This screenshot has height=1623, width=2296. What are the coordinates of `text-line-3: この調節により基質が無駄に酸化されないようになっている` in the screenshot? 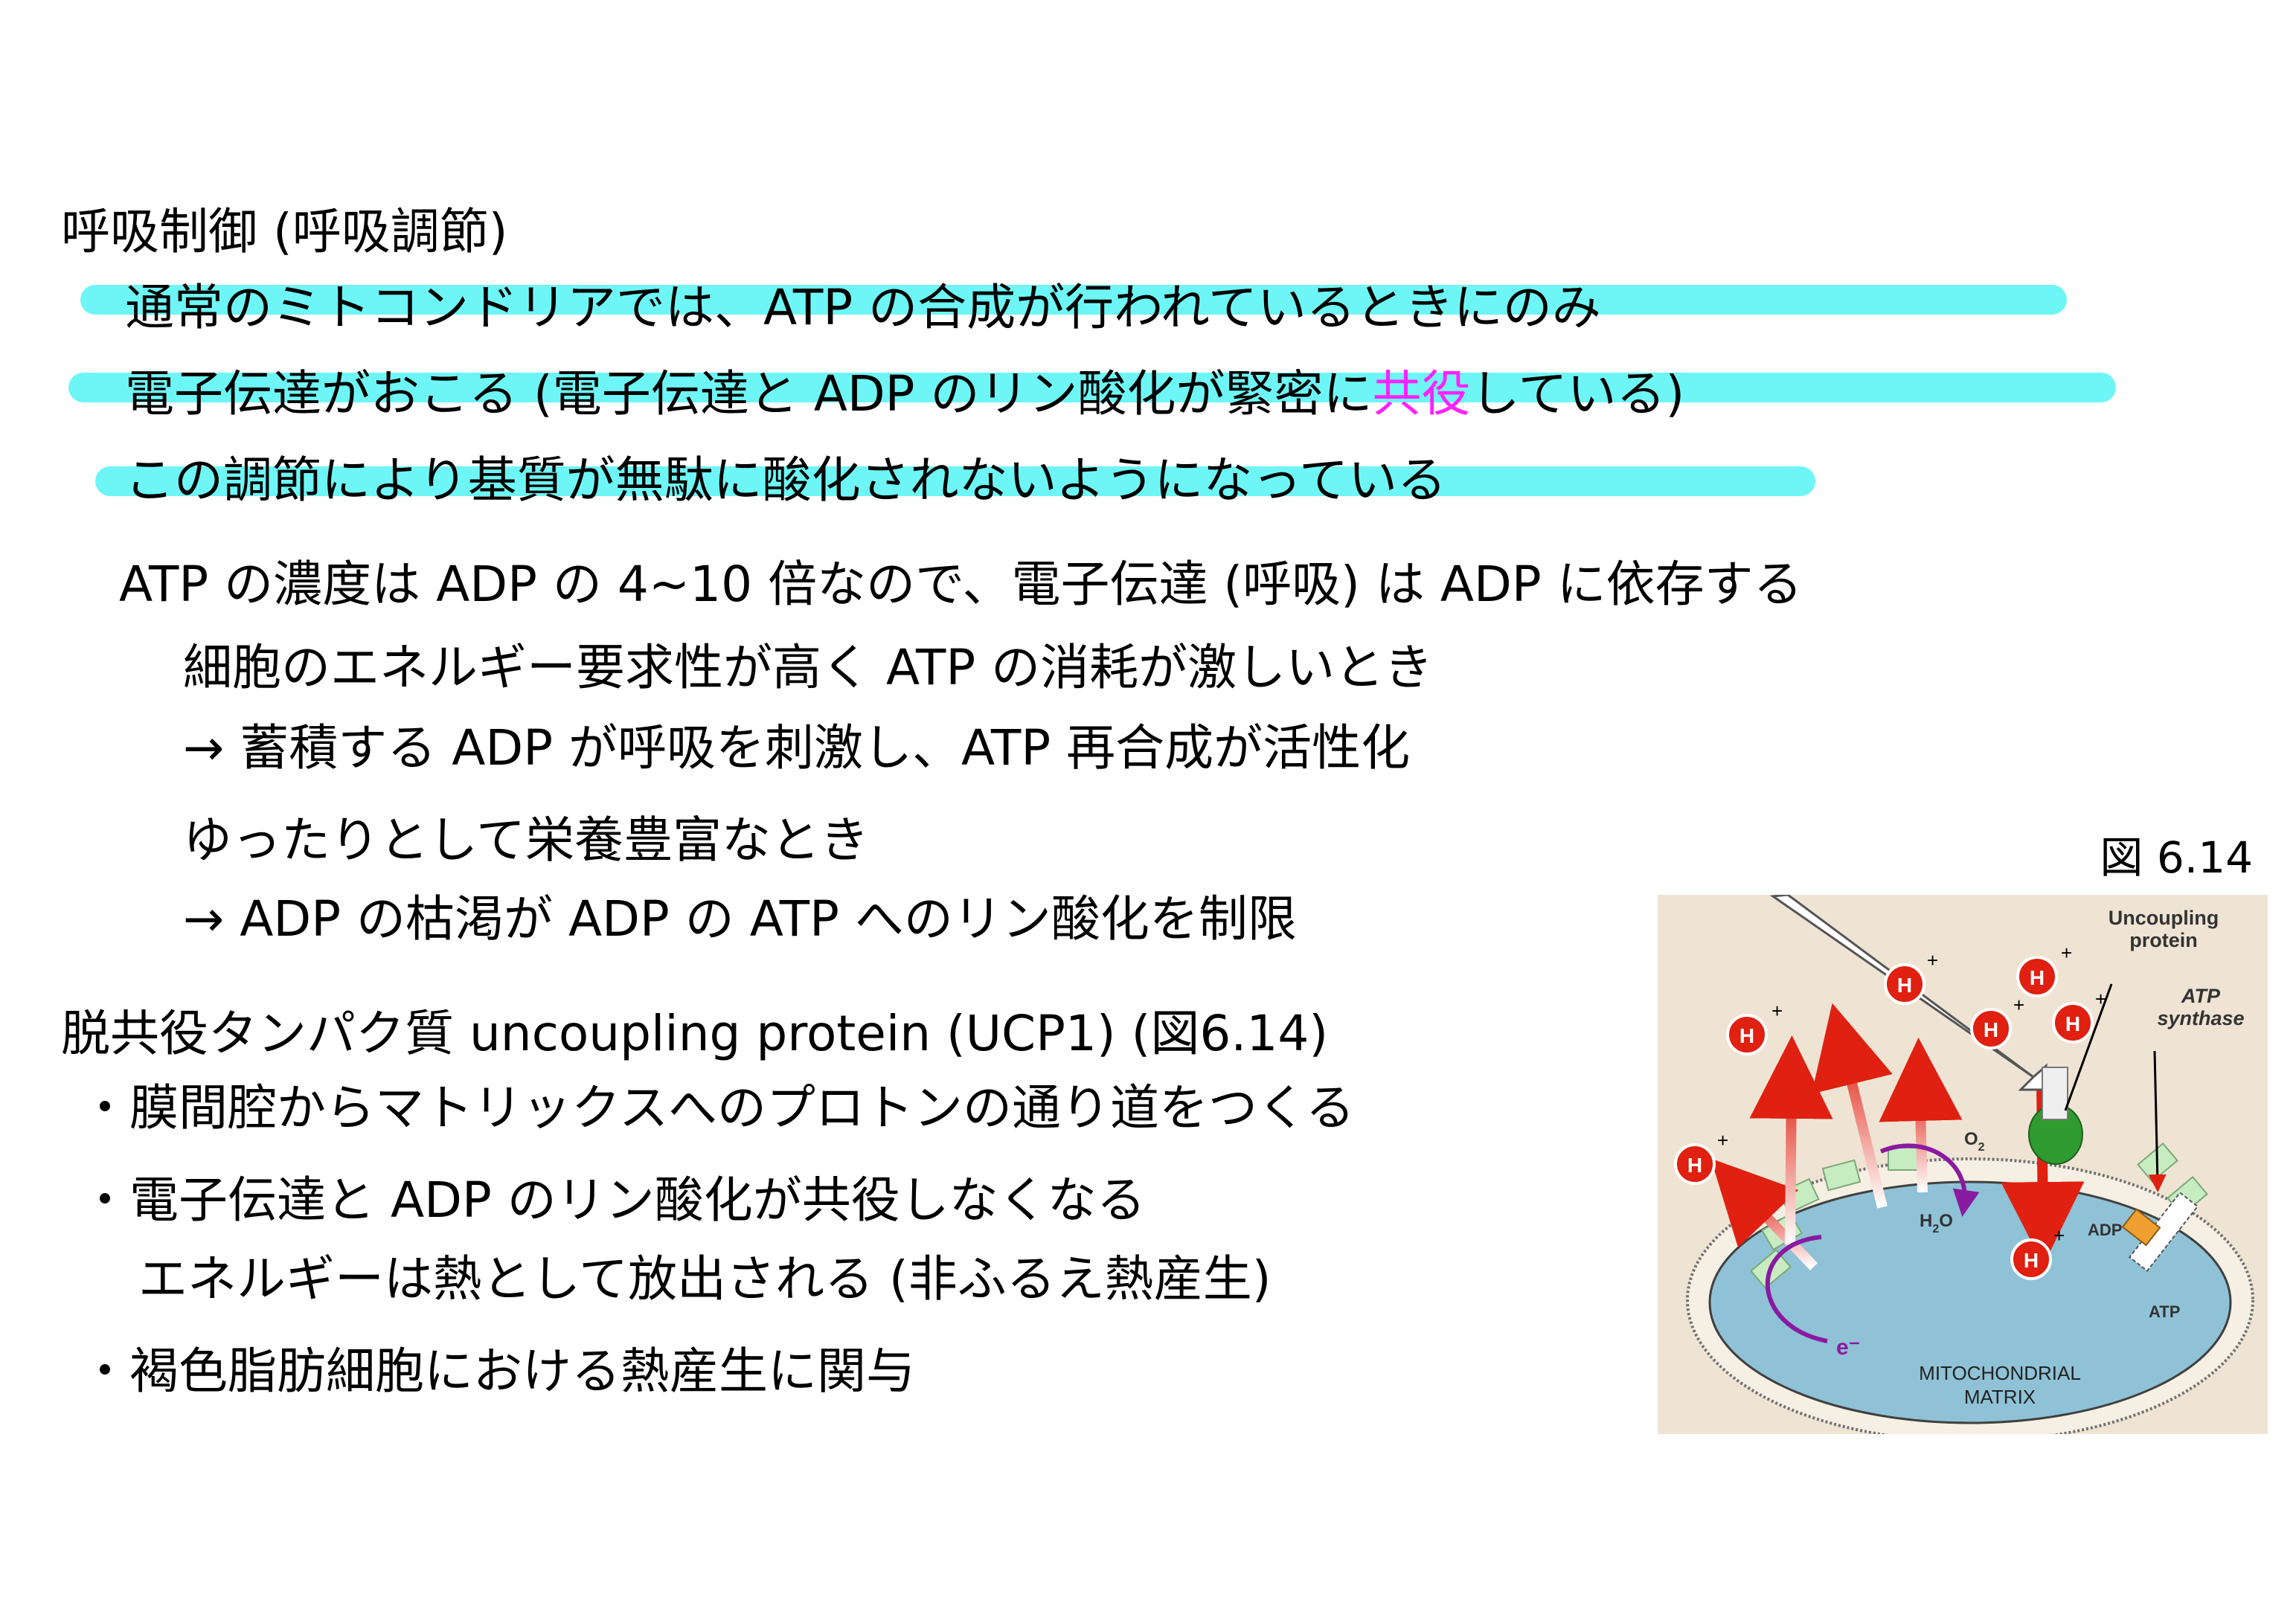 It's located at (786, 480).